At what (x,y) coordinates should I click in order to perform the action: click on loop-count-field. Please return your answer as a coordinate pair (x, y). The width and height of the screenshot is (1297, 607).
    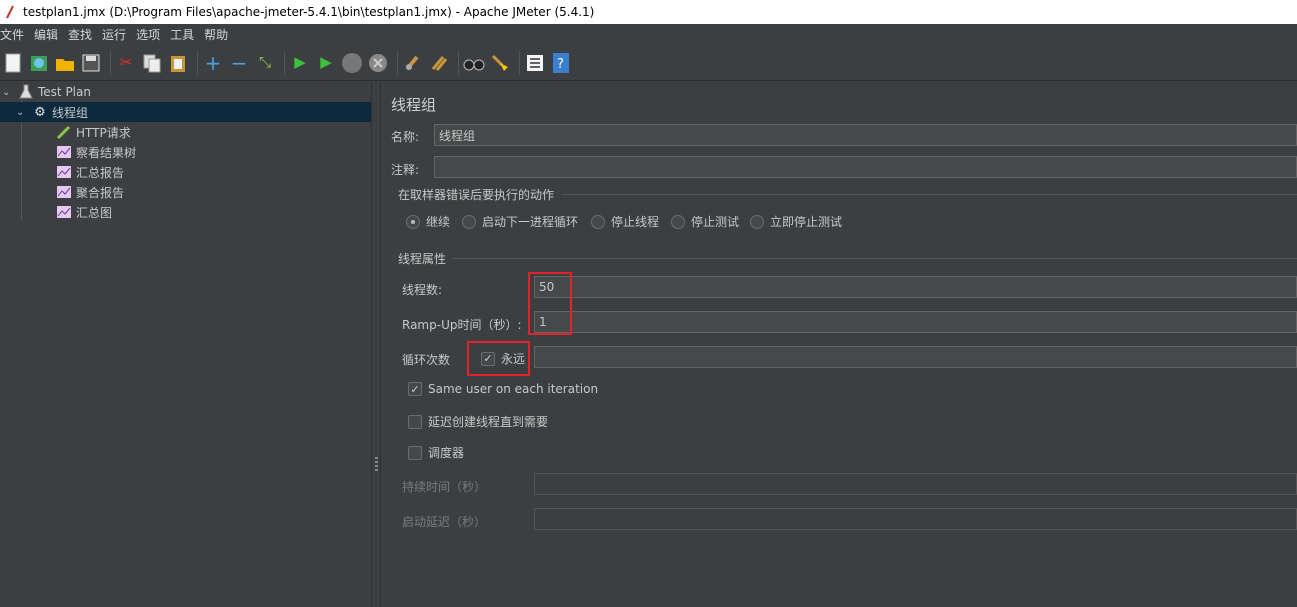
    Looking at the image, I should click on (915, 357).